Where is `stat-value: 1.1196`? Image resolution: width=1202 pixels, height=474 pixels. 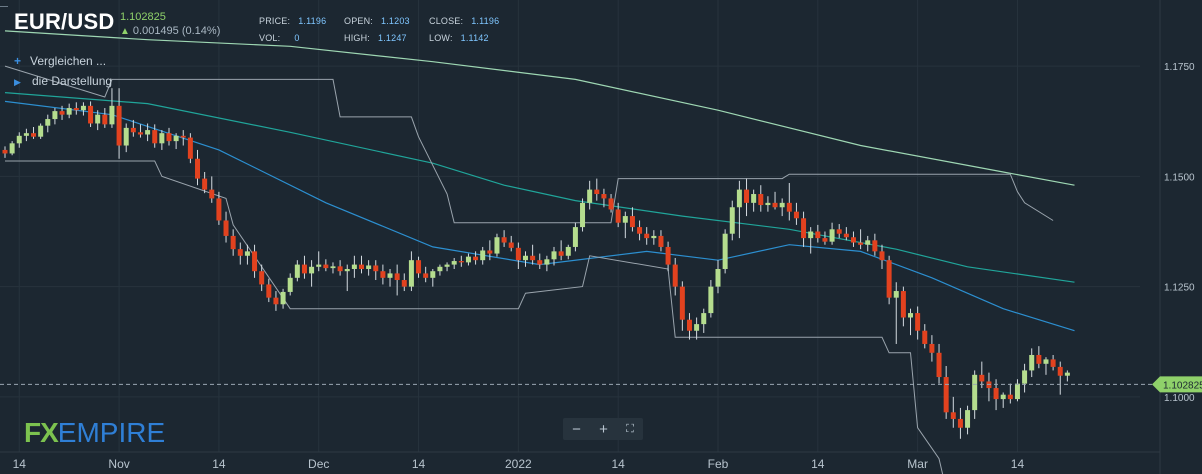 stat-value: 1.1196 is located at coordinates (312, 21).